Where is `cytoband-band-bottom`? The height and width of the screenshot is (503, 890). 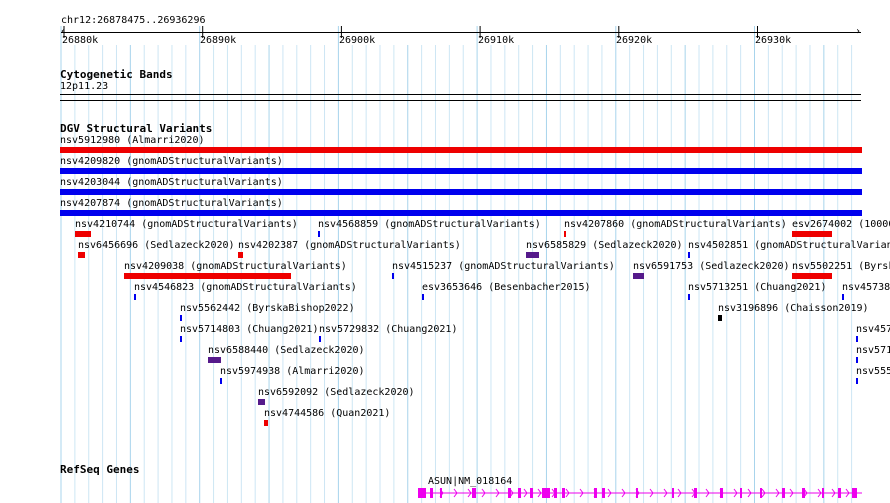 cytoband-band-bottom is located at coordinates (460, 100).